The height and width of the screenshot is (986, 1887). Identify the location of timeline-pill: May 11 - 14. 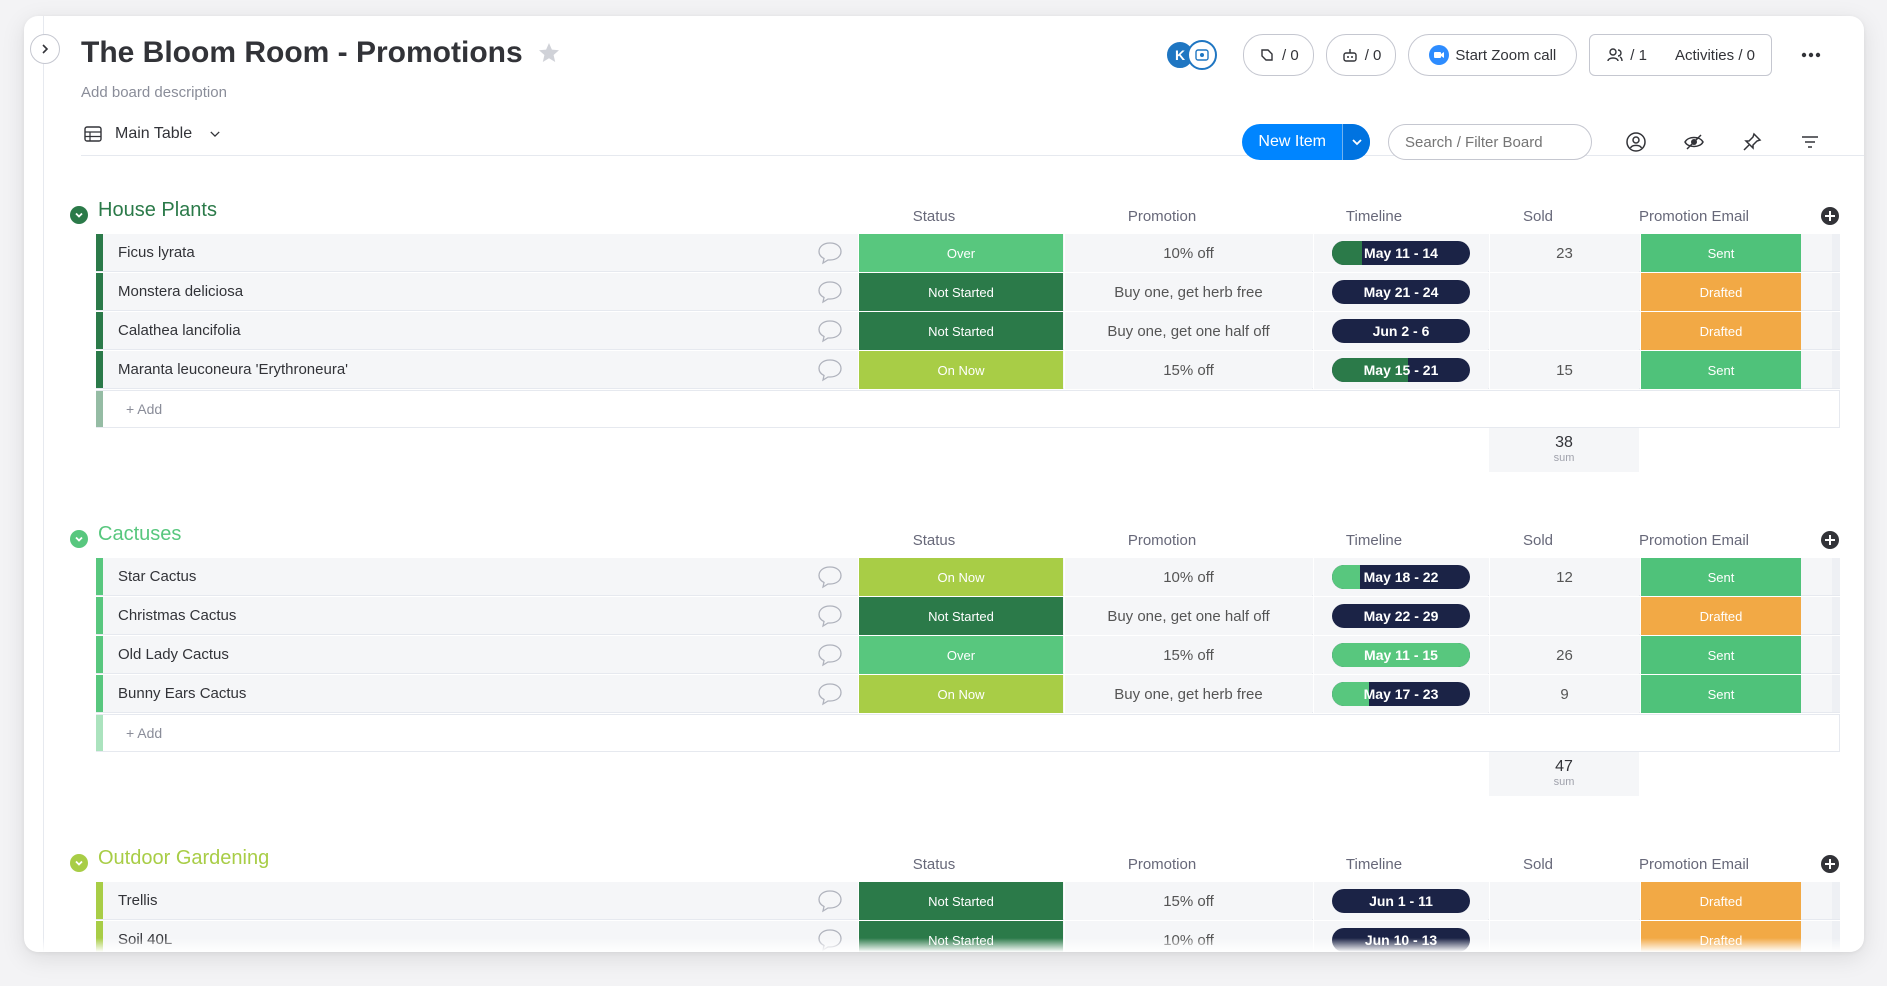
(1401, 253).